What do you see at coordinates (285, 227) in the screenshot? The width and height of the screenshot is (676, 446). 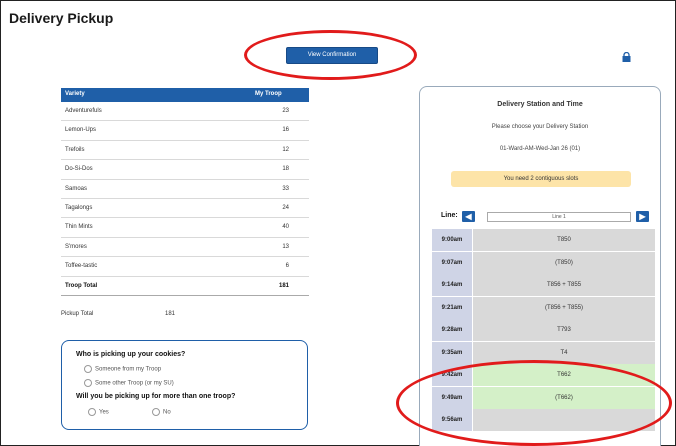 I see `variety-count: 40` at bounding box center [285, 227].